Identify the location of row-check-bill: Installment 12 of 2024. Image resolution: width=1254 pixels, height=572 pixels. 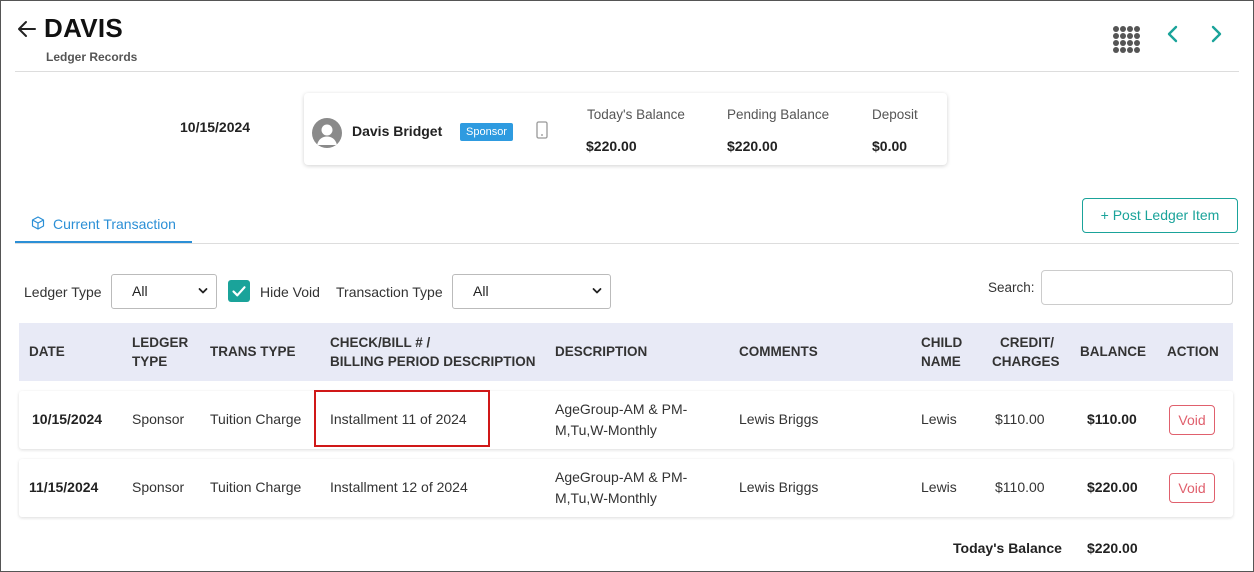
(399, 487).